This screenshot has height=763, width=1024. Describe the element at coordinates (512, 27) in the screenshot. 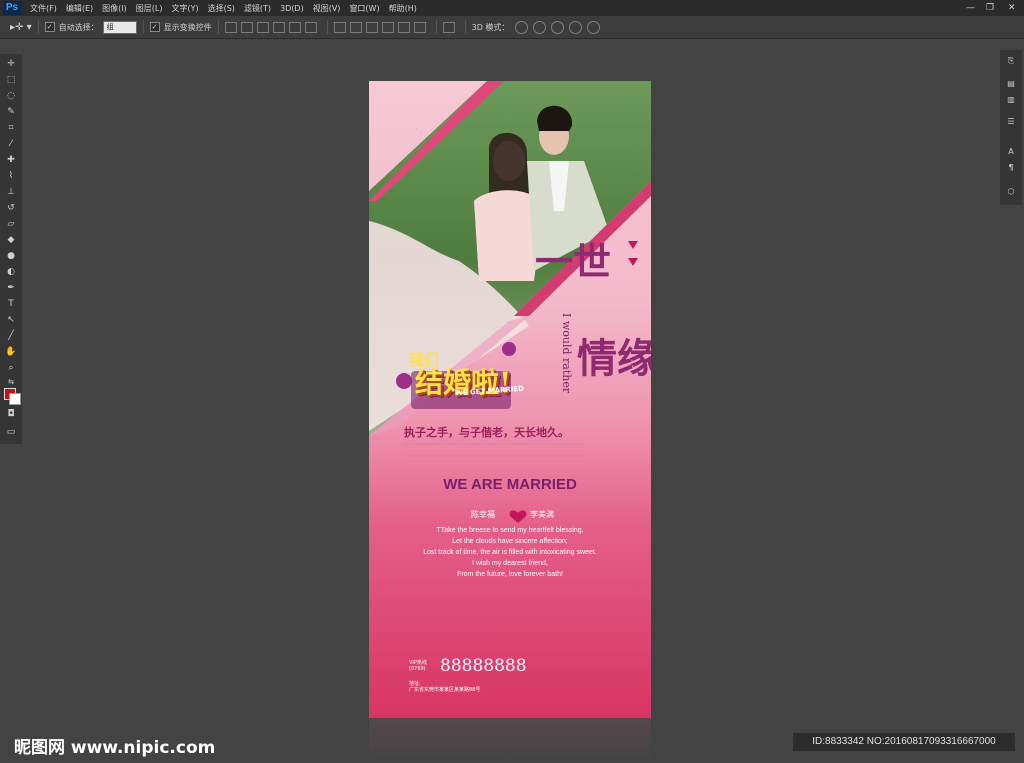

I see `options-bar: ▸✛ ▾ ✓ 自动选择： 组 ✓ 显示变换控件 3D 模式：` at that location.